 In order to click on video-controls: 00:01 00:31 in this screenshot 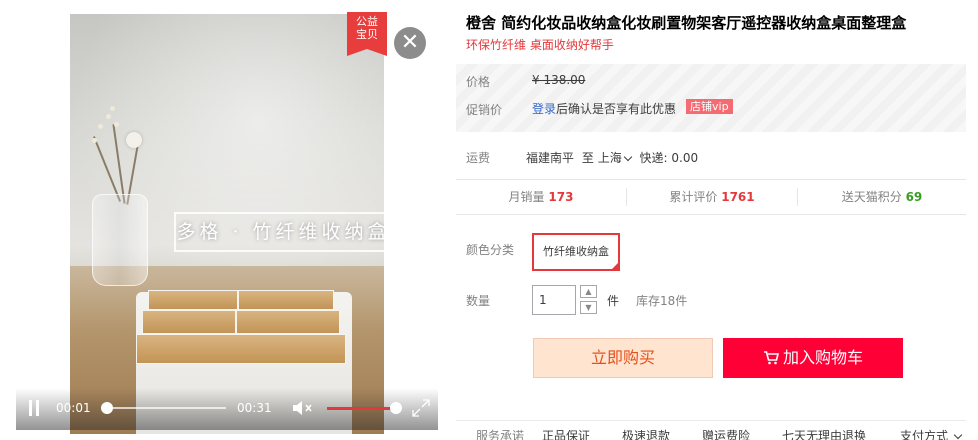, I will do `click(227, 409)`.